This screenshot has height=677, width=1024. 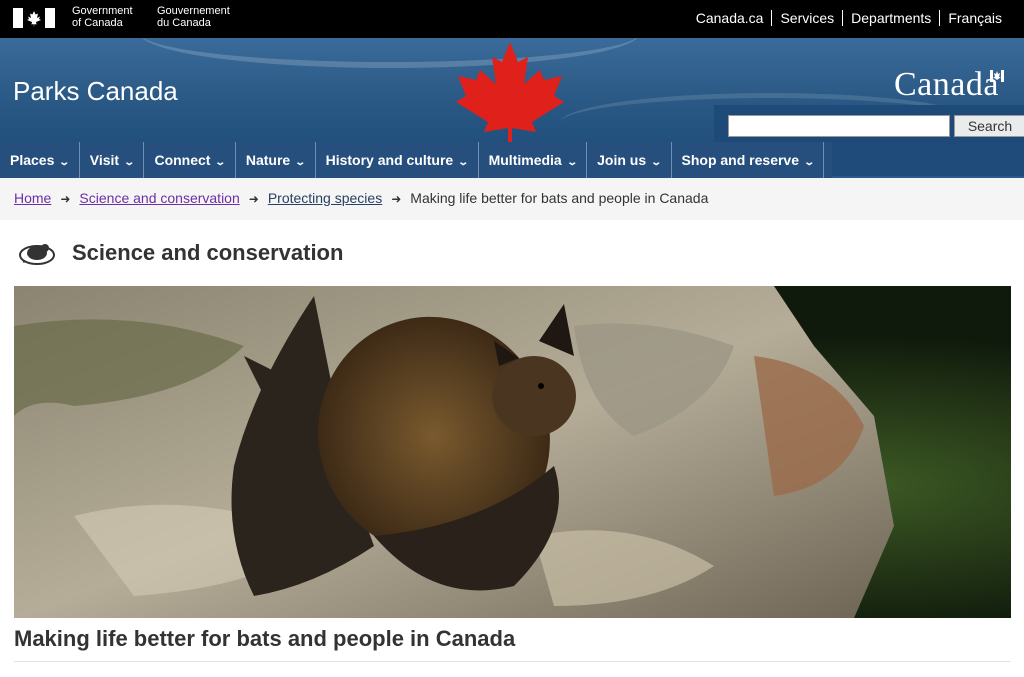 I want to click on nav-multimedia: Multimedia ⌄, so click(x=533, y=160).